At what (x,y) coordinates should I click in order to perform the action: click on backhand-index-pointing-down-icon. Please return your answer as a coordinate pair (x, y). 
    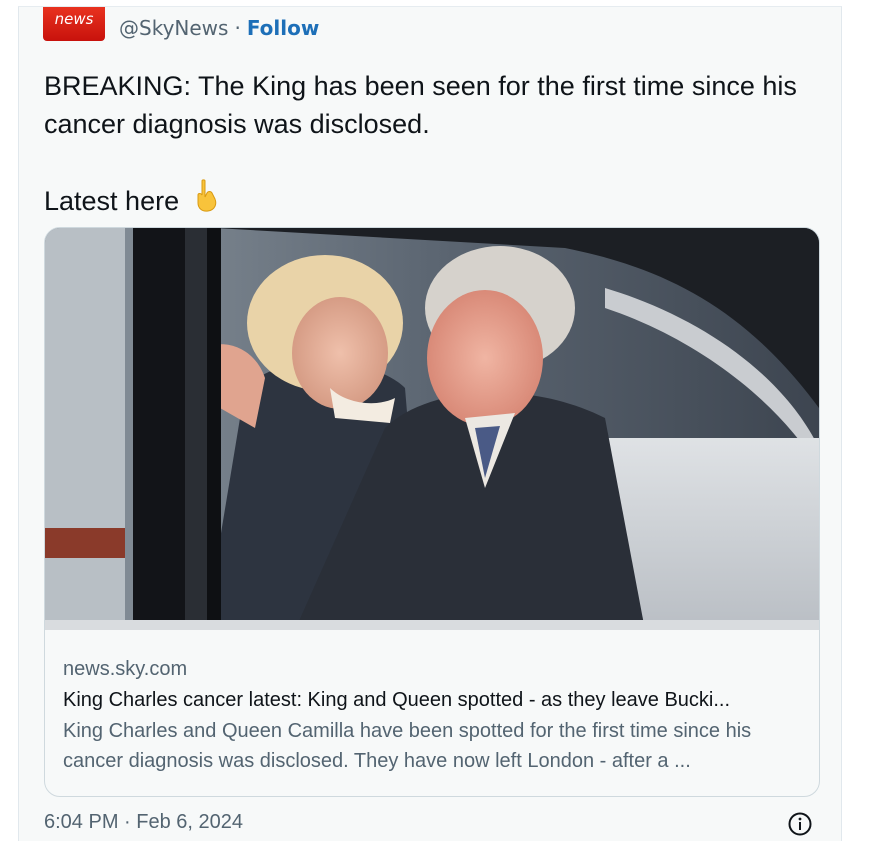
    Looking at the image, I should click on (206, 201).